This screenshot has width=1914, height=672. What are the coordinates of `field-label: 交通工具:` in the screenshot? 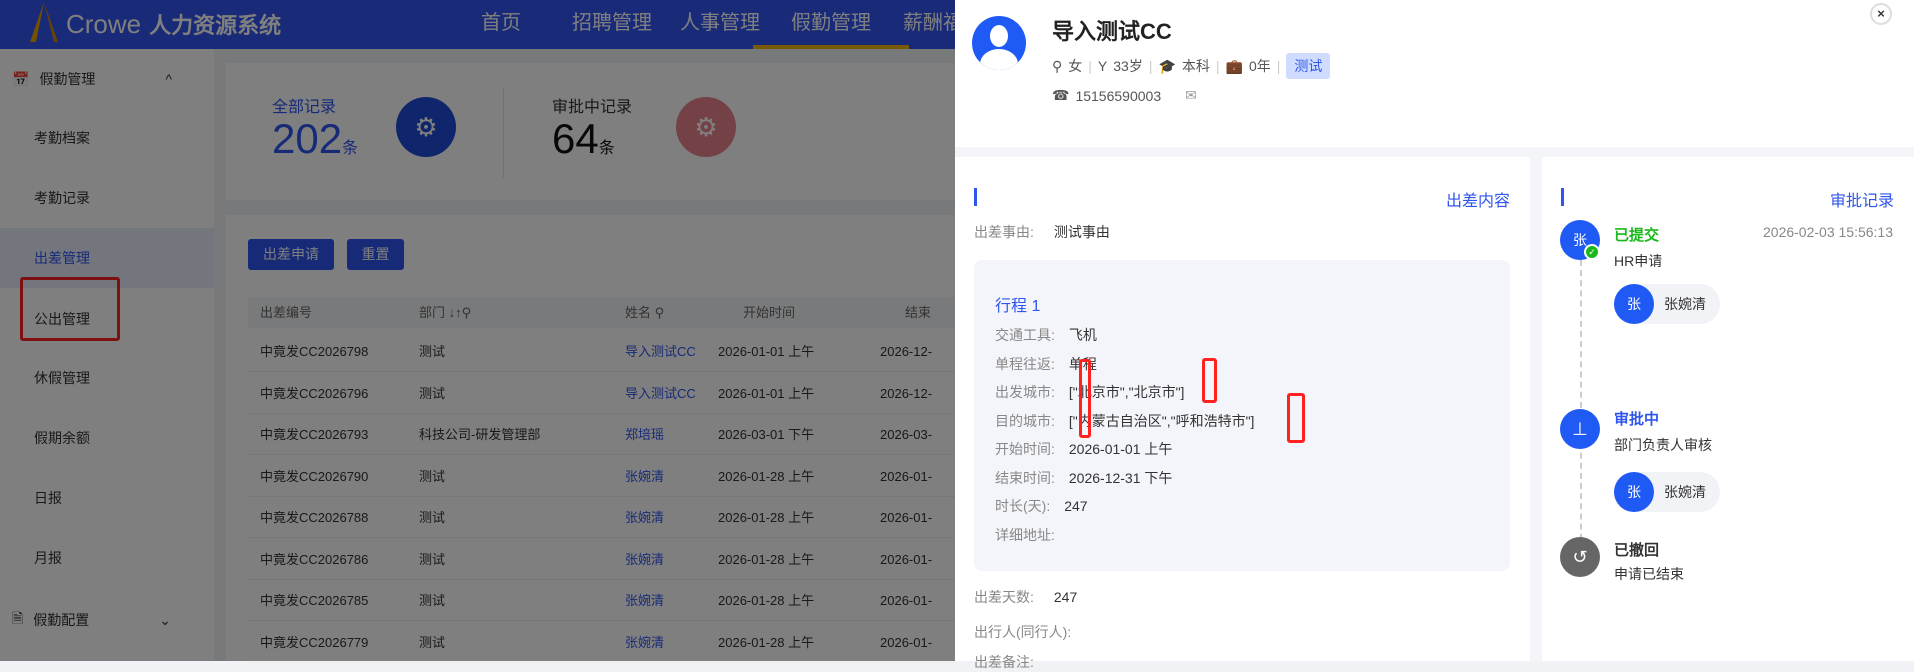 It's located at (1025, 335).